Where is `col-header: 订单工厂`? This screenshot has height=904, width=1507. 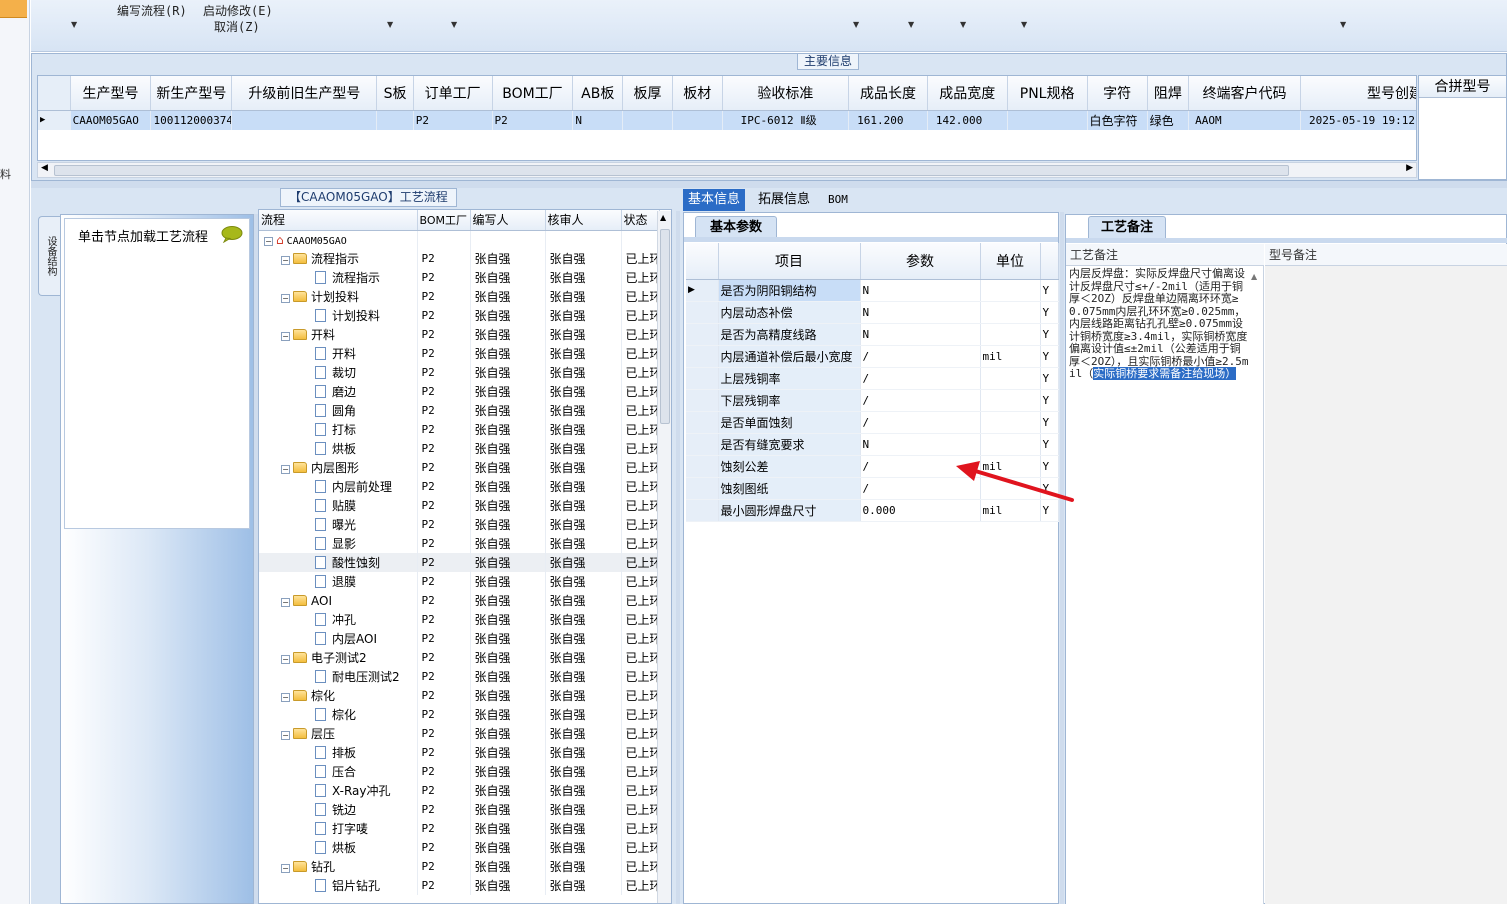
col-header: 订单工厂 is located at coordinates (453, 93).